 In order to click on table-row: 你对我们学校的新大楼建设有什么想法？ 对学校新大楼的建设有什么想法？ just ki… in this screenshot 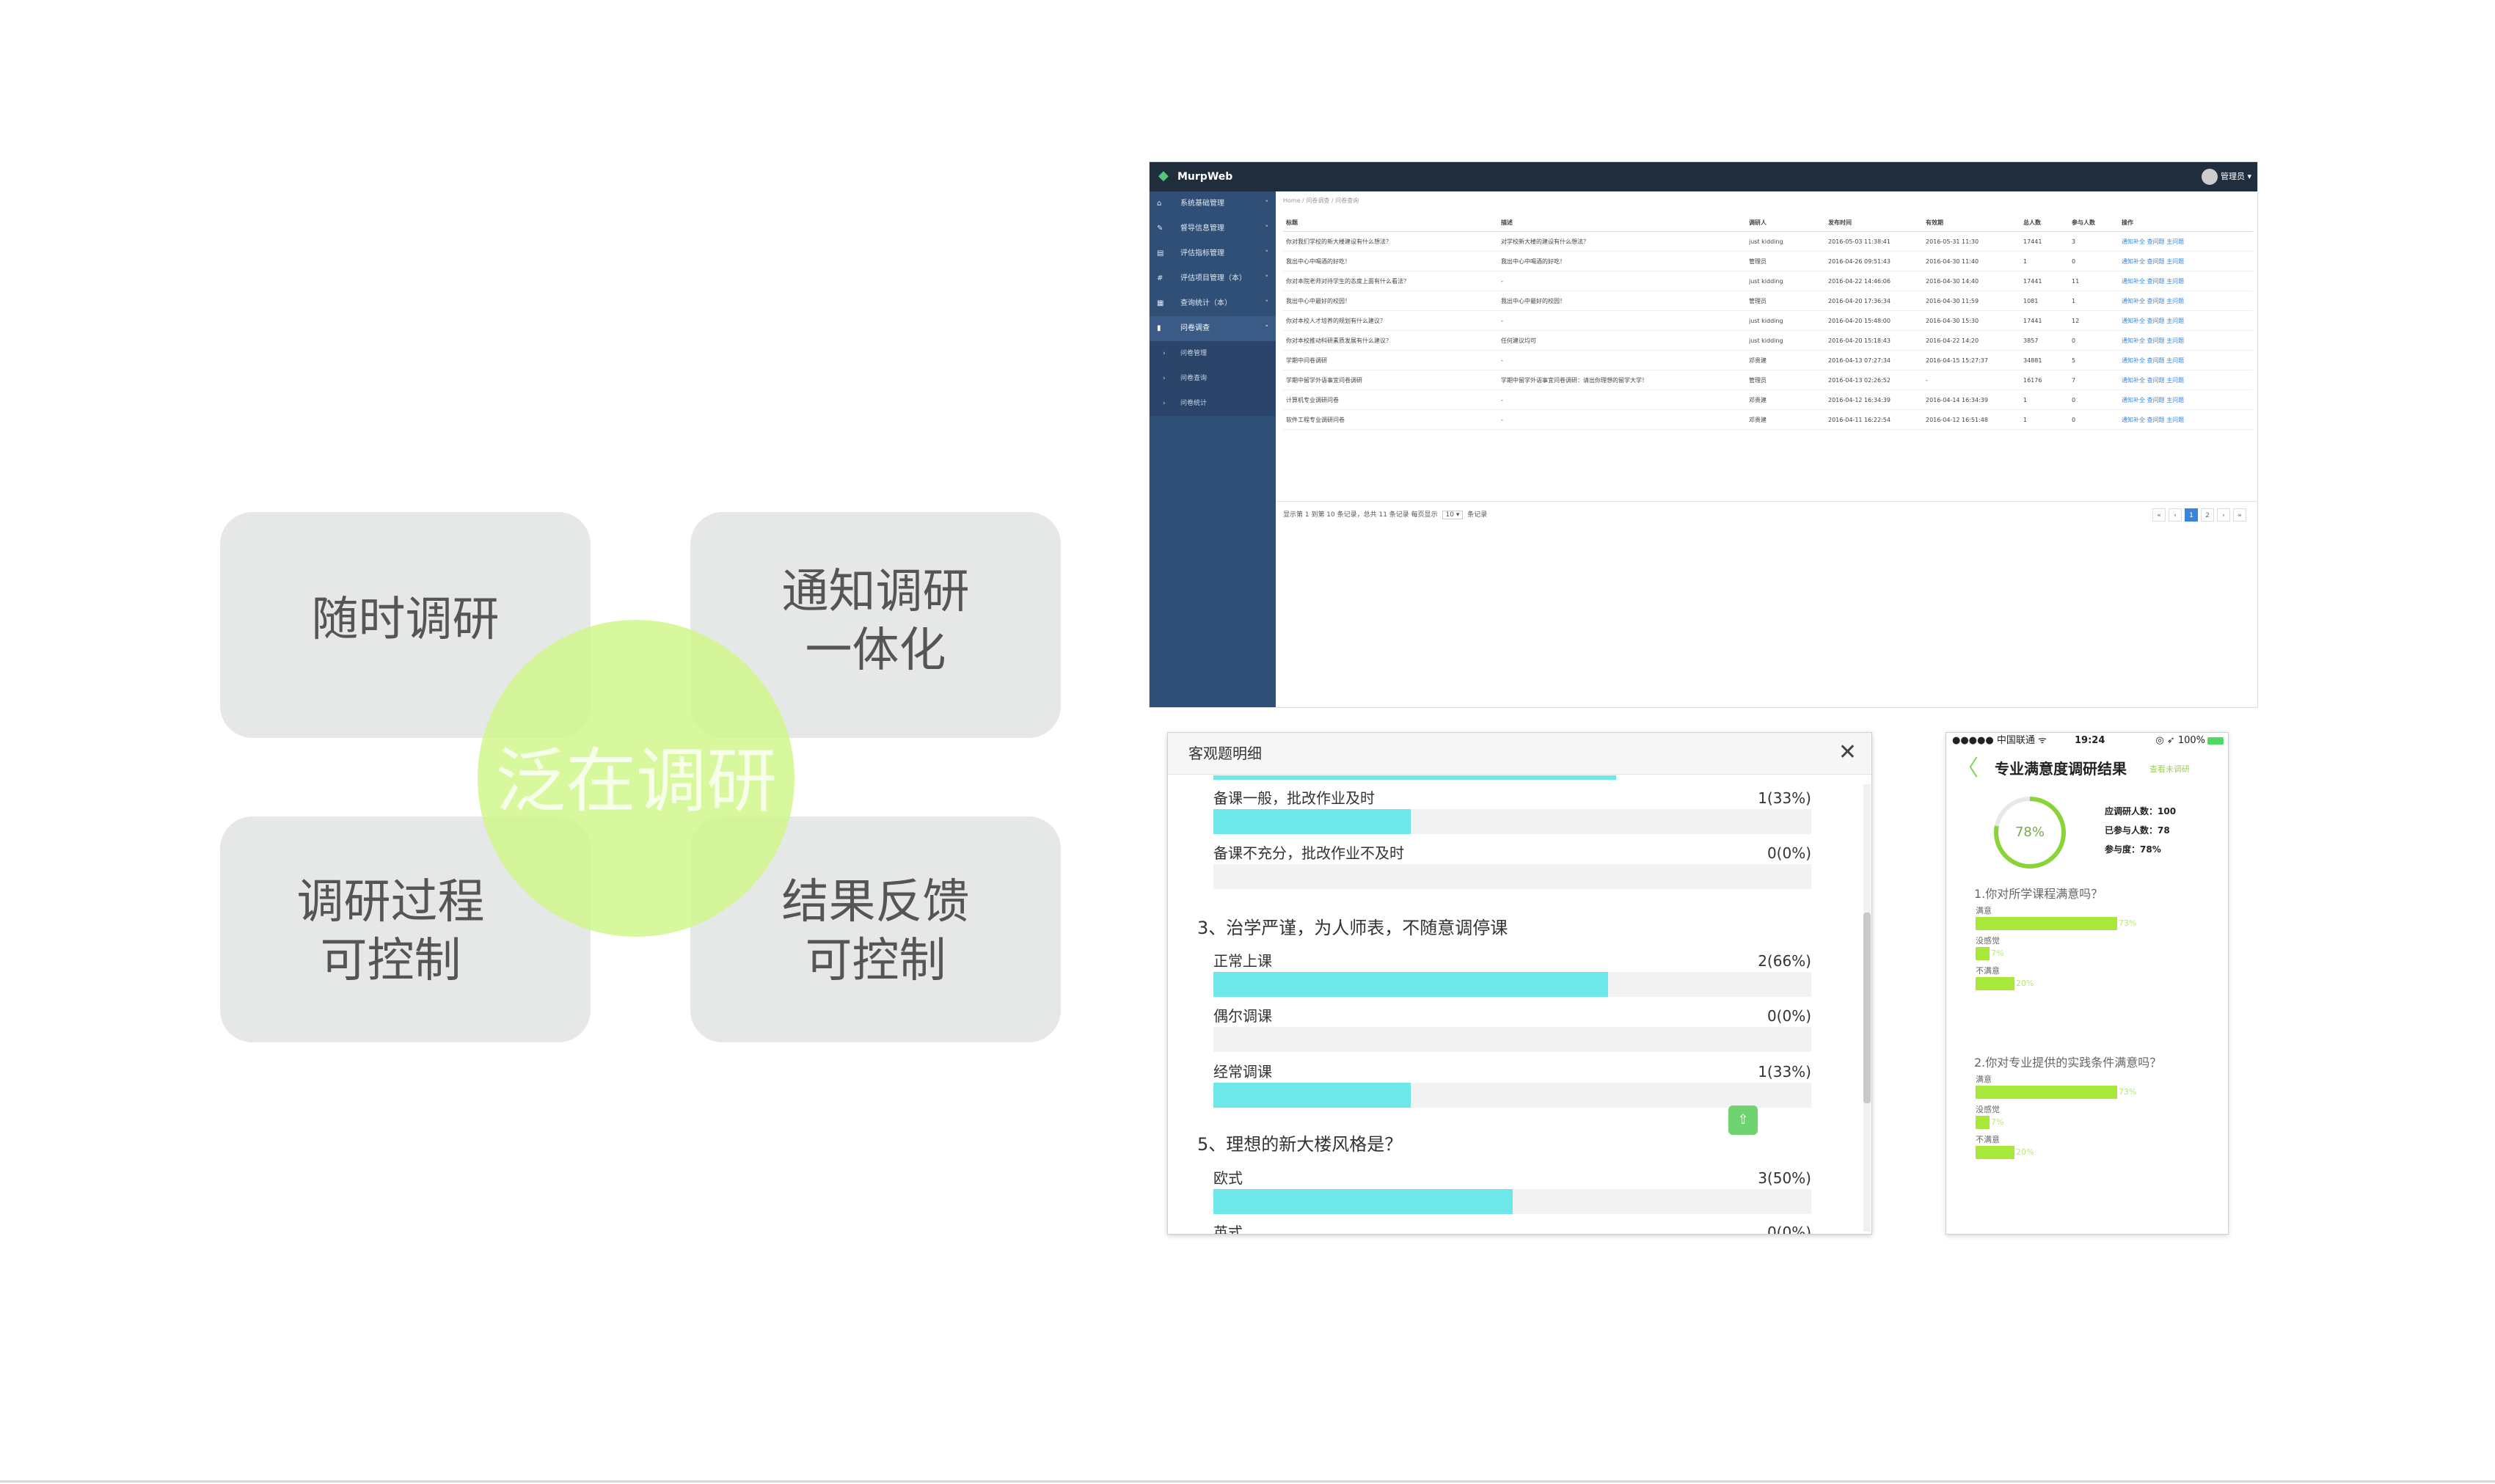, I will do `click(1768, 241)`.